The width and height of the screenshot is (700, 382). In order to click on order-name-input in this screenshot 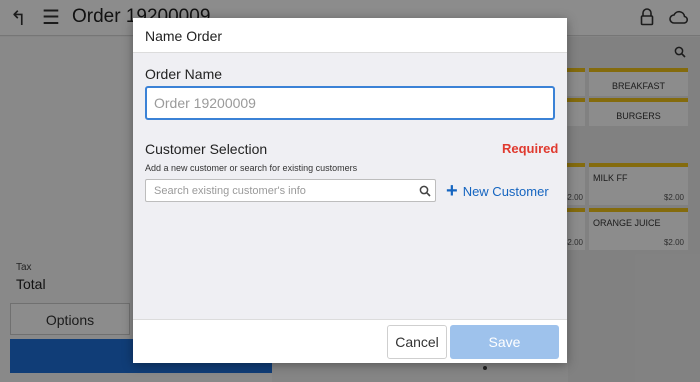, I will do `click(350, 103)`.